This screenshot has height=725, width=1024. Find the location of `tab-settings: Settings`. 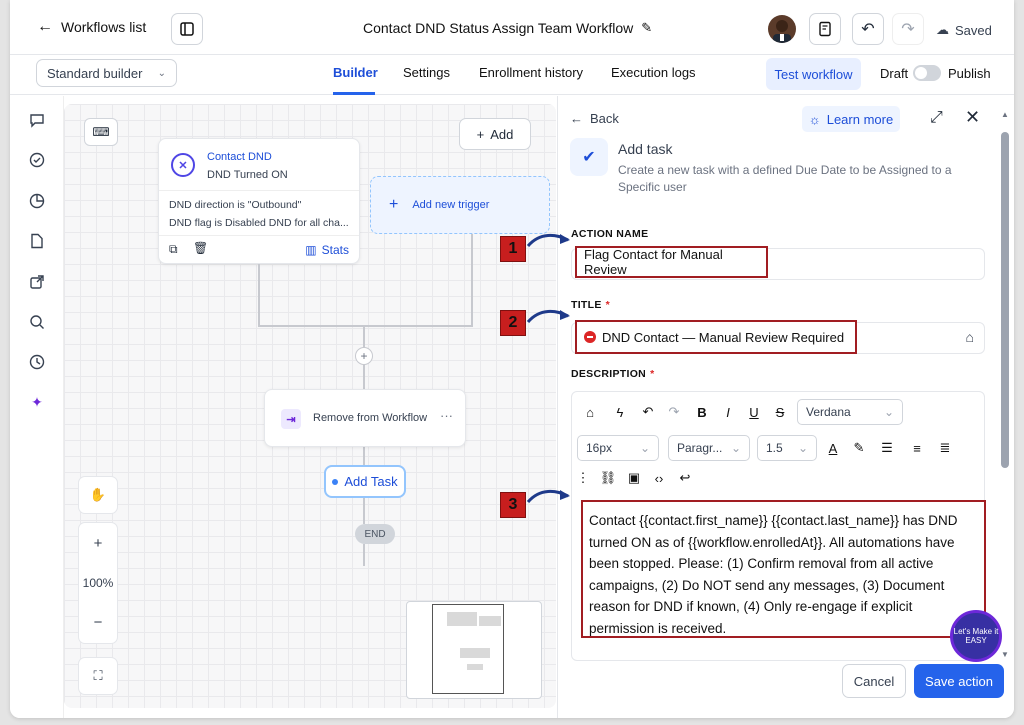

tab-settings: Settings is located at coordinates (426, 72).